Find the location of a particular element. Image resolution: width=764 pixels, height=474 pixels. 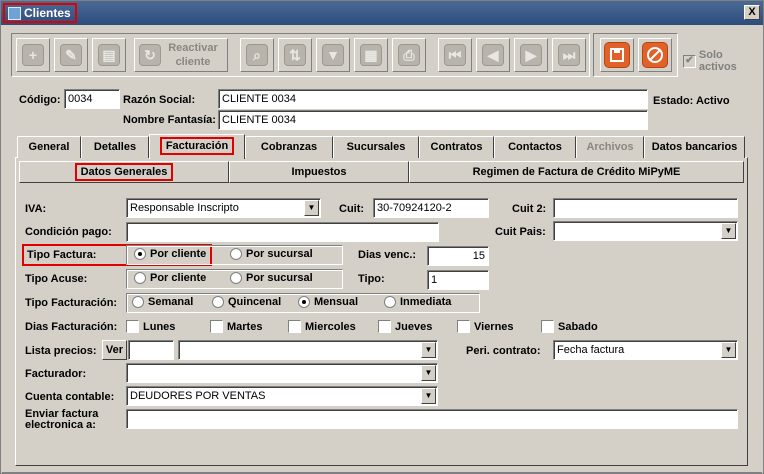

codigo-field: 0034 is located at coordinates (92, 99).